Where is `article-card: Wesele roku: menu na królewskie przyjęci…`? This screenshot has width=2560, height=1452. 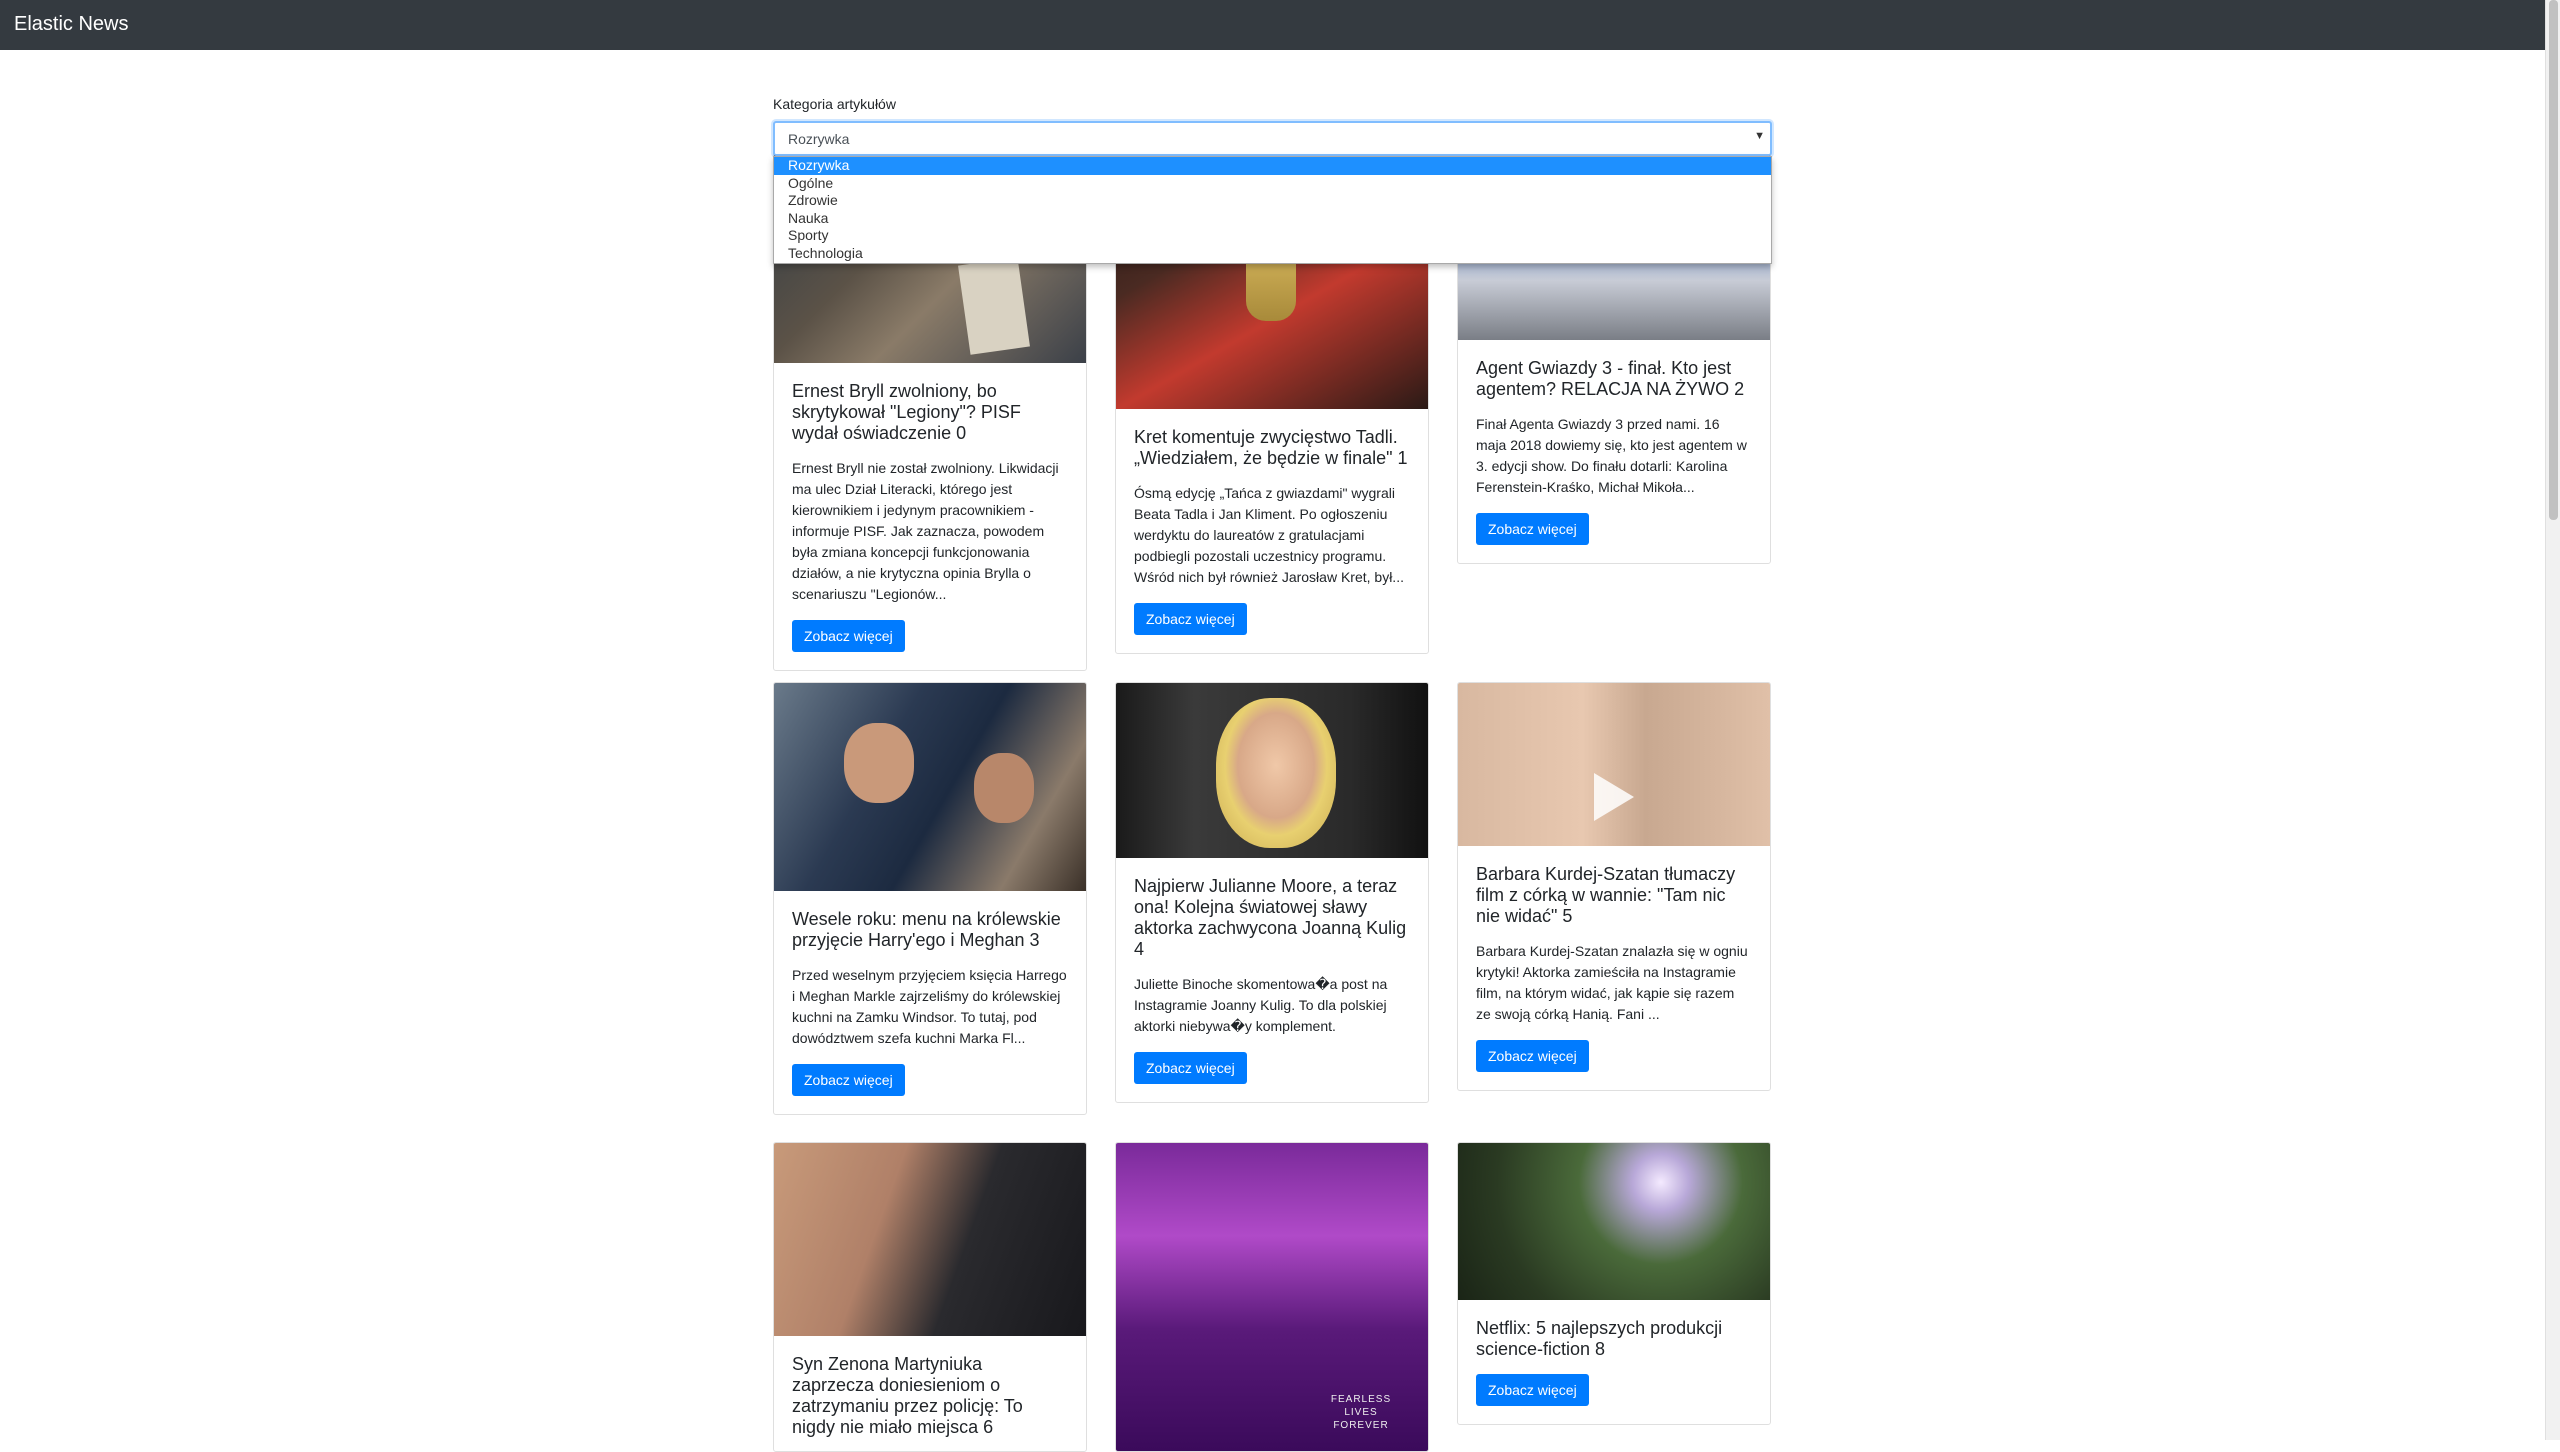 article-card: Wesele roku: menu na królewskie przyjęci… is located at coordinates (930, 898).